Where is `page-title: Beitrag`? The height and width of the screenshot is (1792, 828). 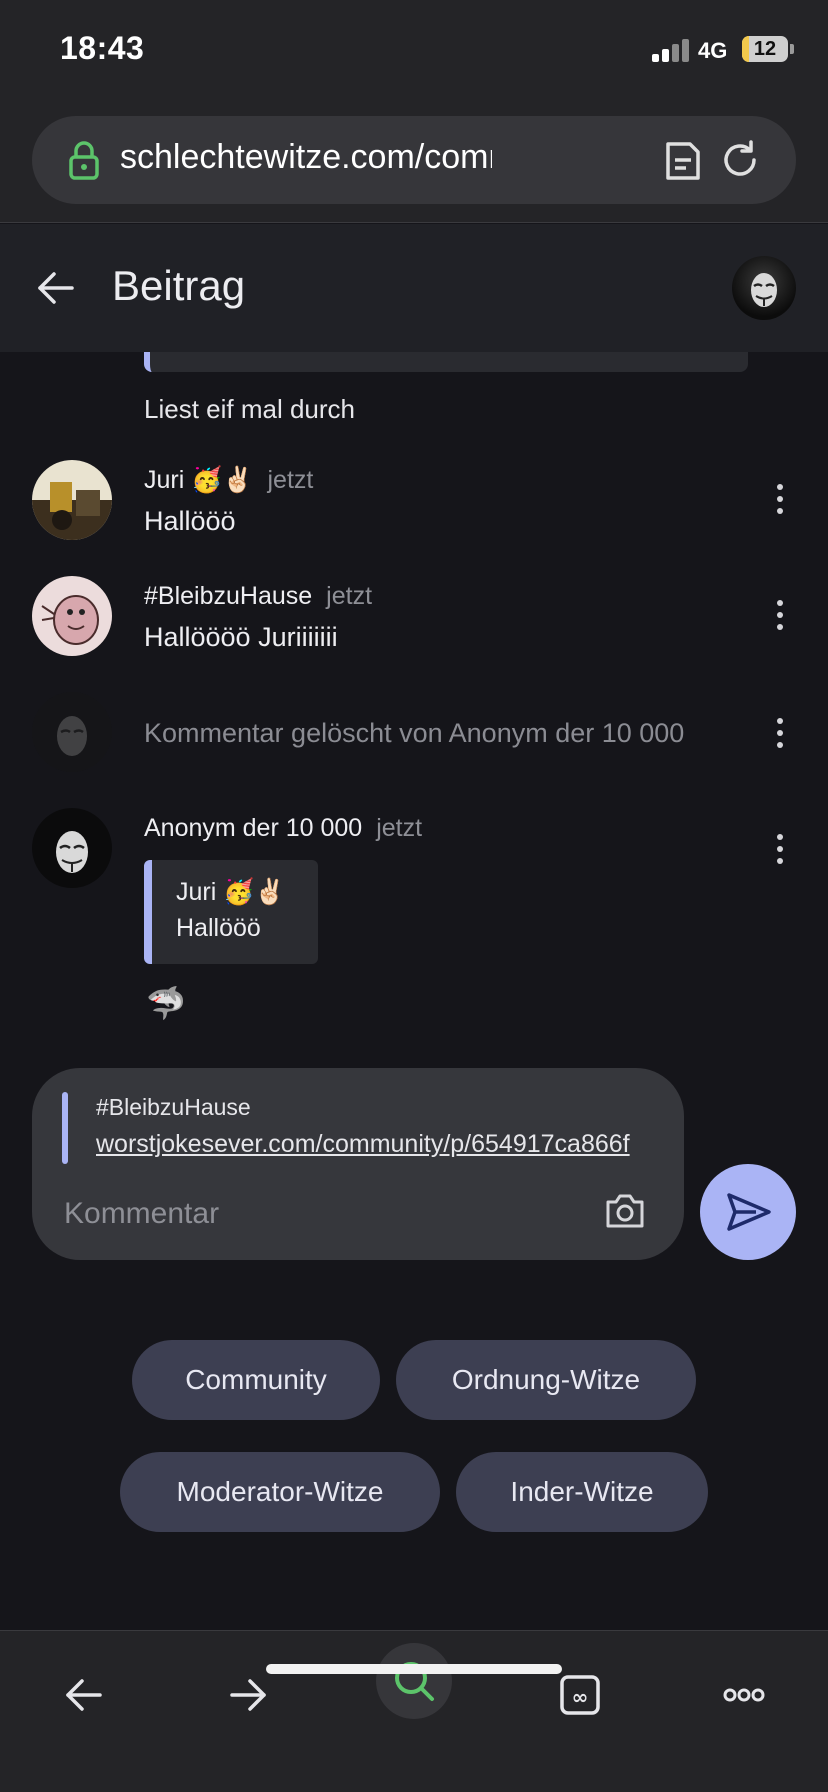
page-title: Beitrag is located at coordinates (179, 285).